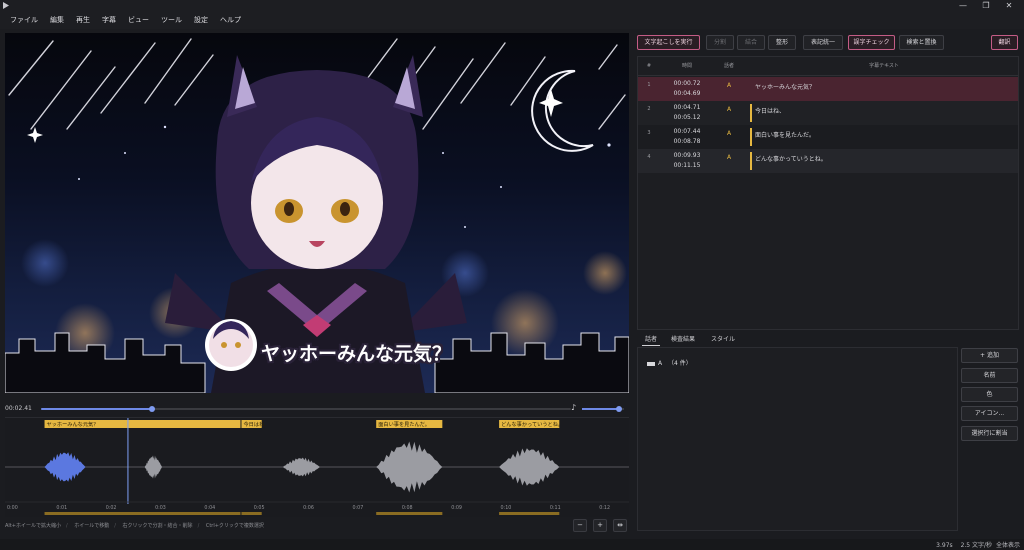 The height and width of the screenshot is (550, 1024). I want to click on status-view-mode: 全体表示, so click(1008, 545).